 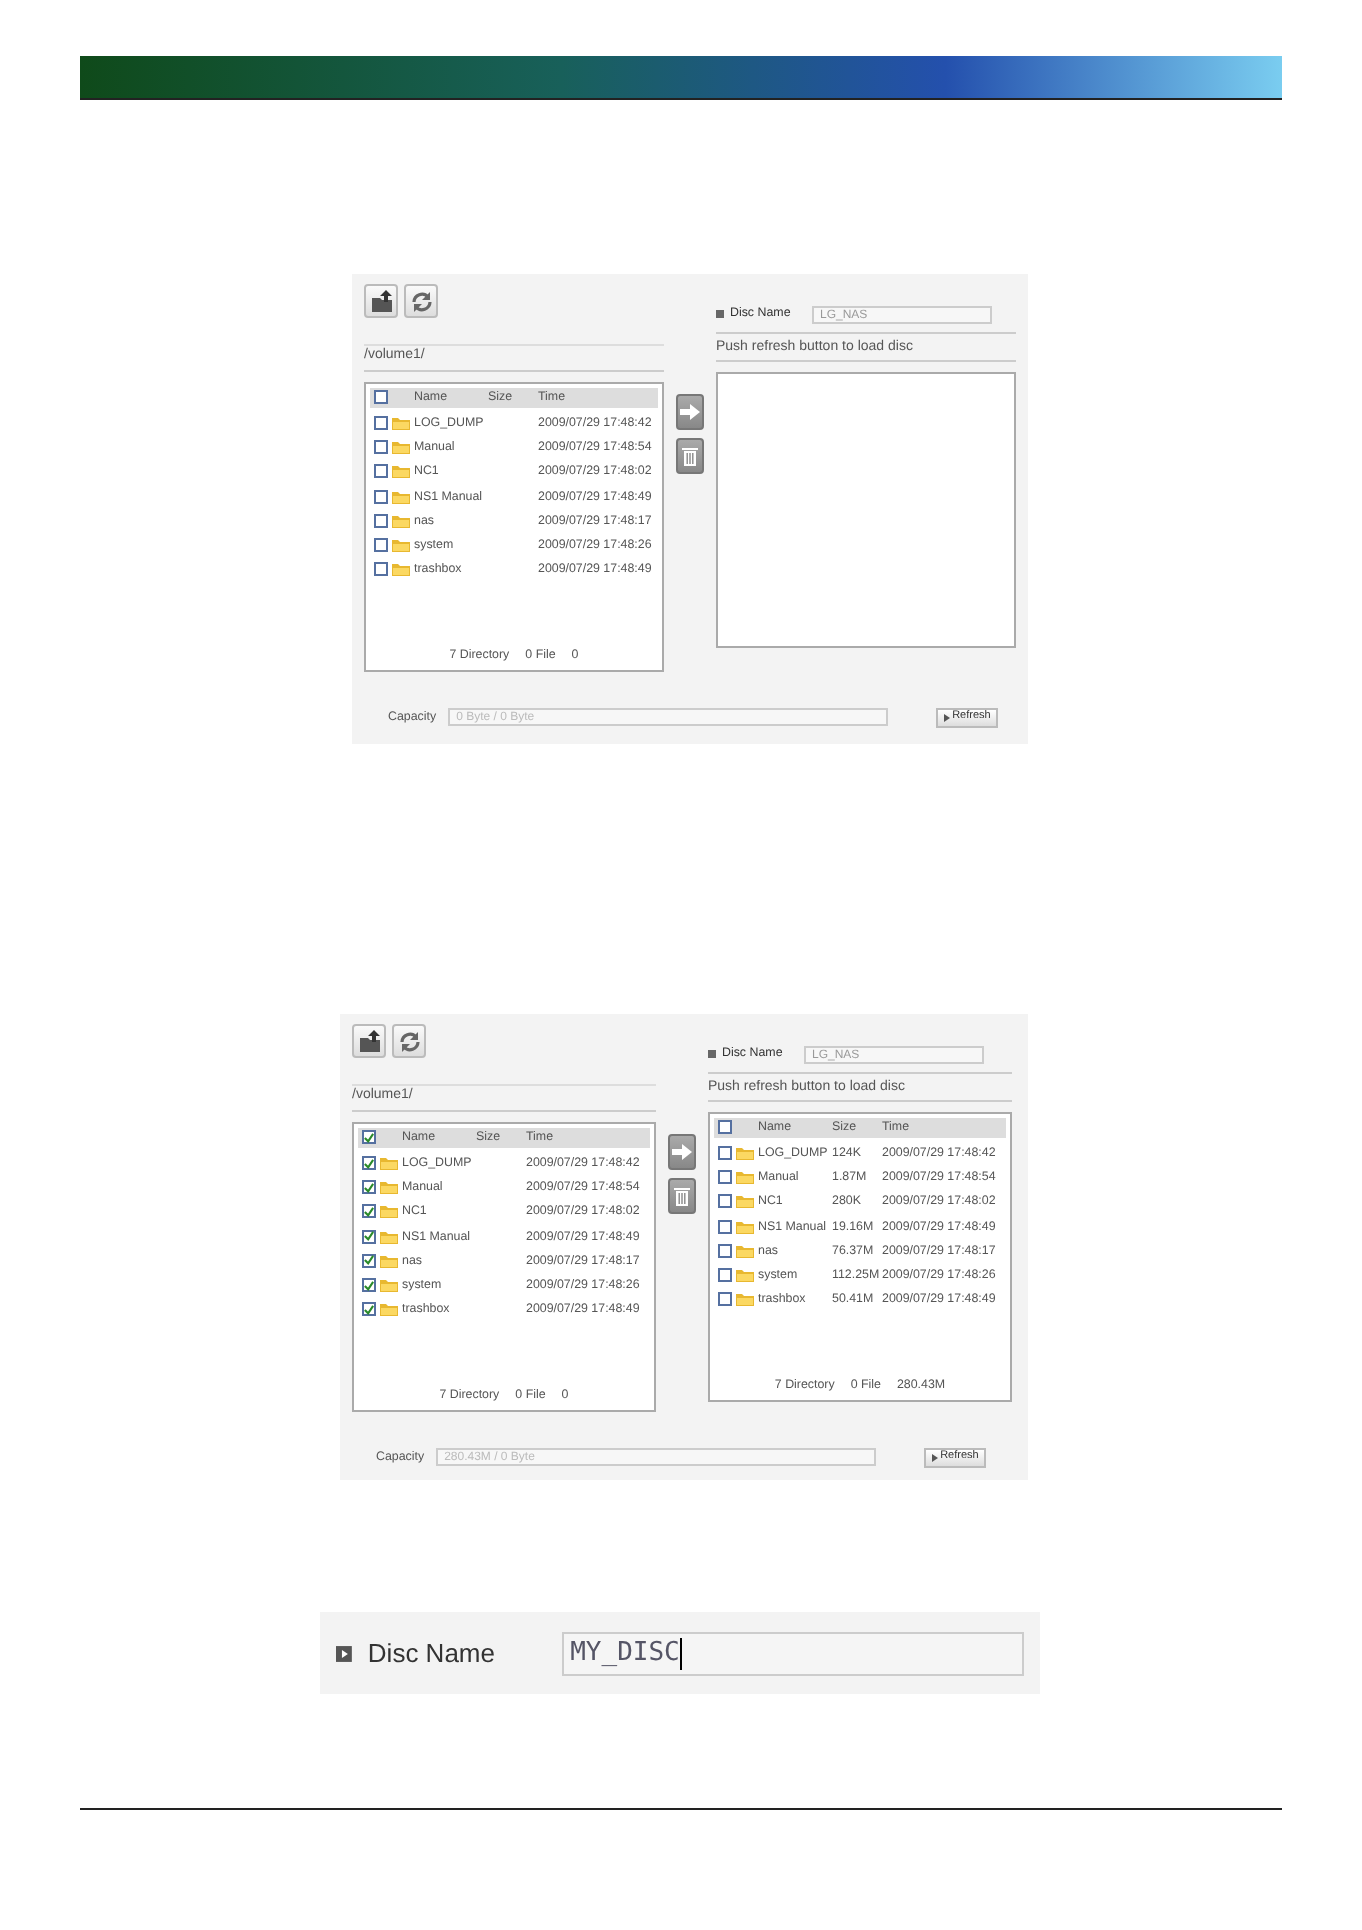 What do you see at coordinates (432, 1653) in the screenshot?
I see `disc-name-label: Disc Name` at bounding box center [432, 1653].